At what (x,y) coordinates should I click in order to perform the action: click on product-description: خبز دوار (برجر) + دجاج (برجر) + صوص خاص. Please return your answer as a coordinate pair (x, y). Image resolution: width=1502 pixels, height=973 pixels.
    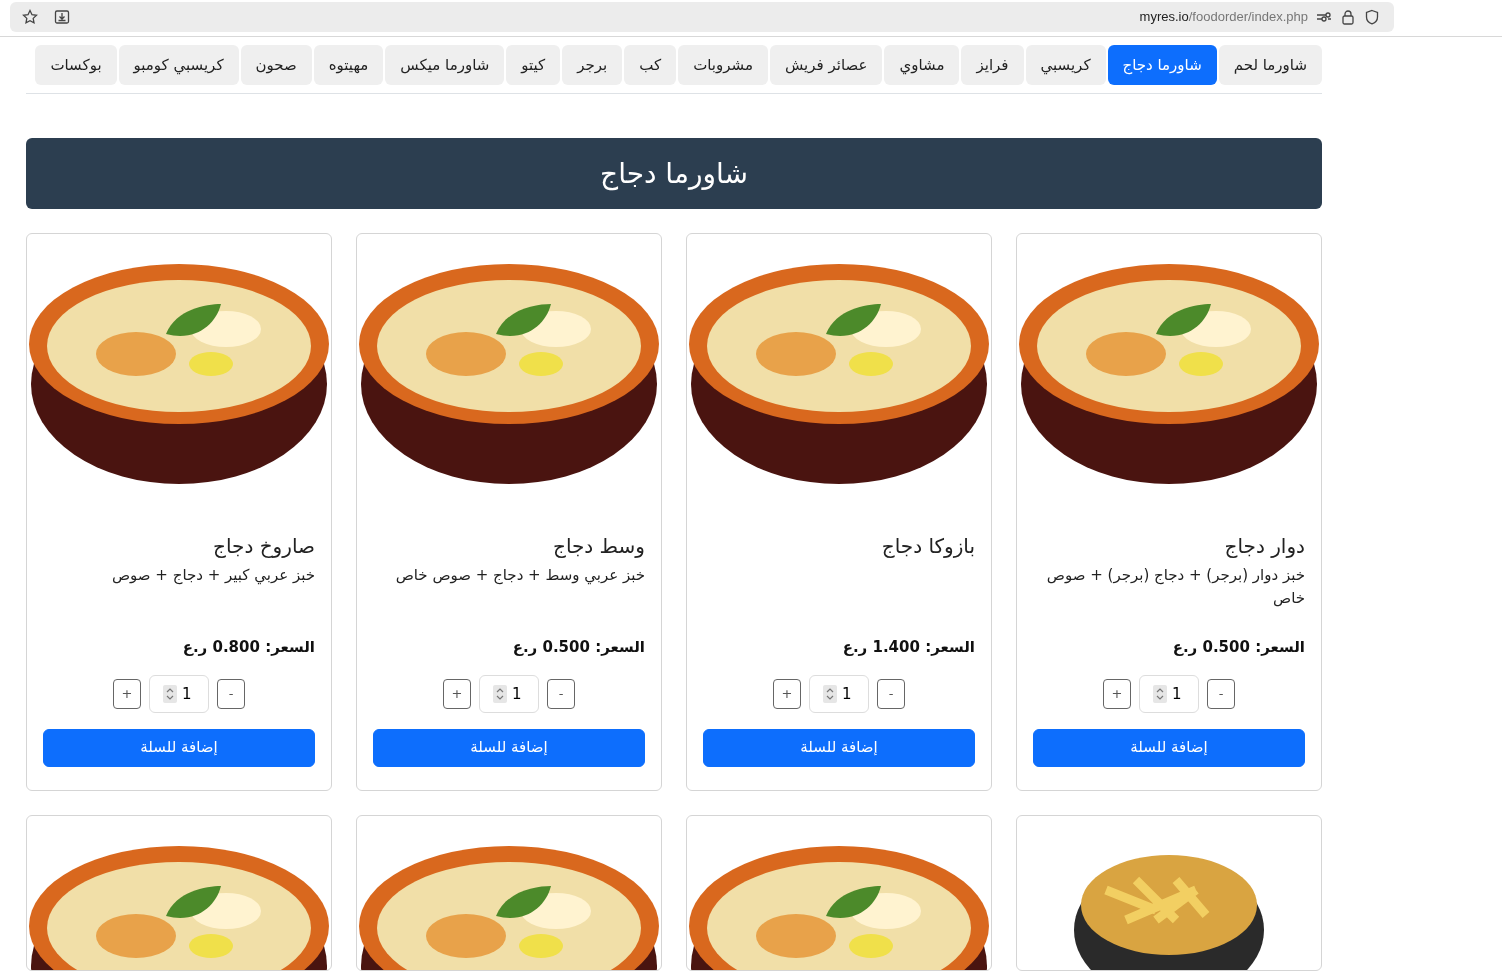
    Looking at the image, I should click on (1175, 587).